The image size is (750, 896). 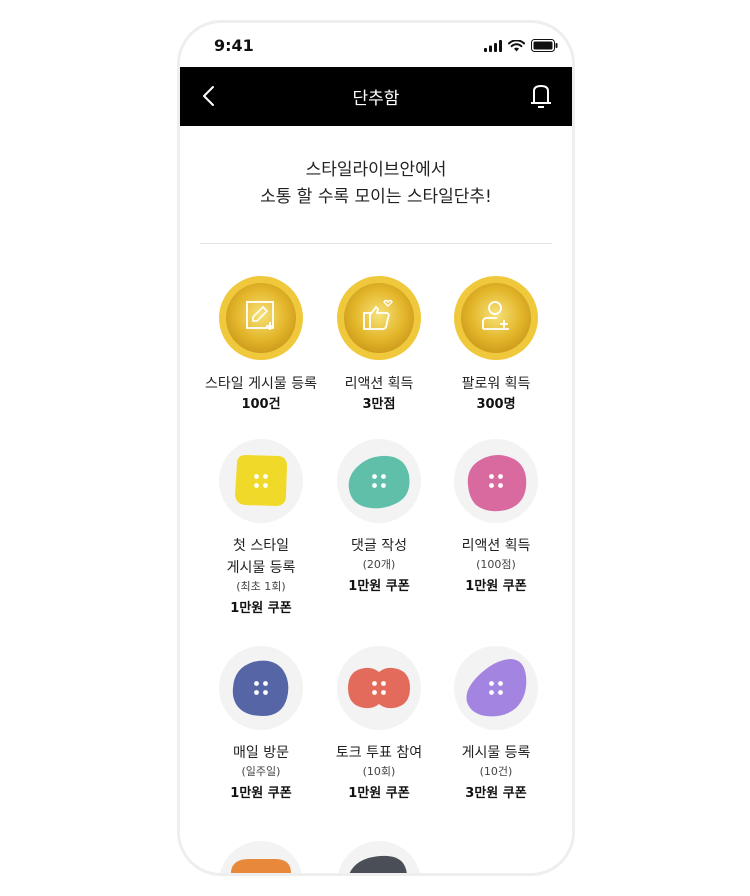 What do you see at coordinates (376, 170) in the screenshot?
I see `headline-line-1: 스타일라이브안에서` at bounding box center [376, 170].